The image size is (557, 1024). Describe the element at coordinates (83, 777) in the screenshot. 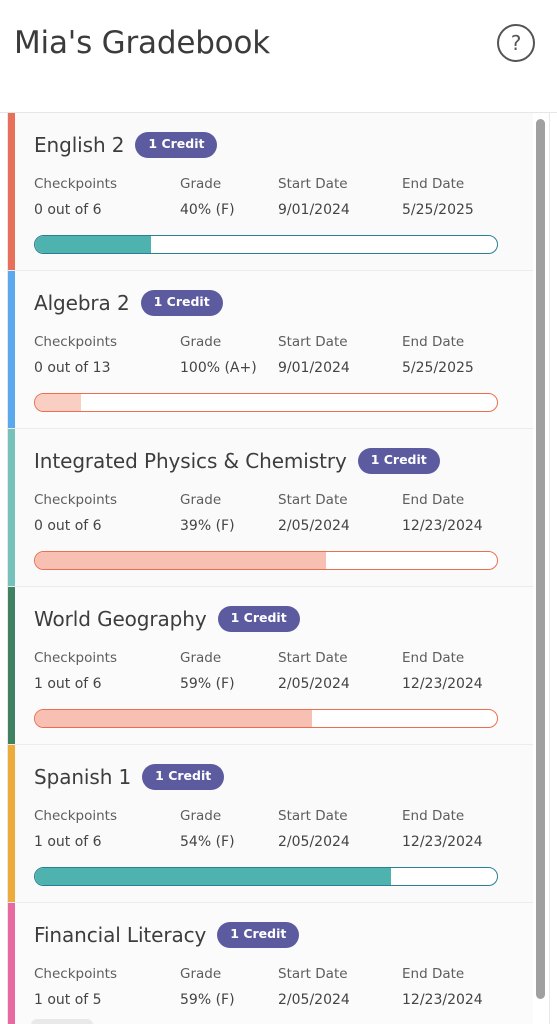

I see `course-name: Spanish 1` at that location.